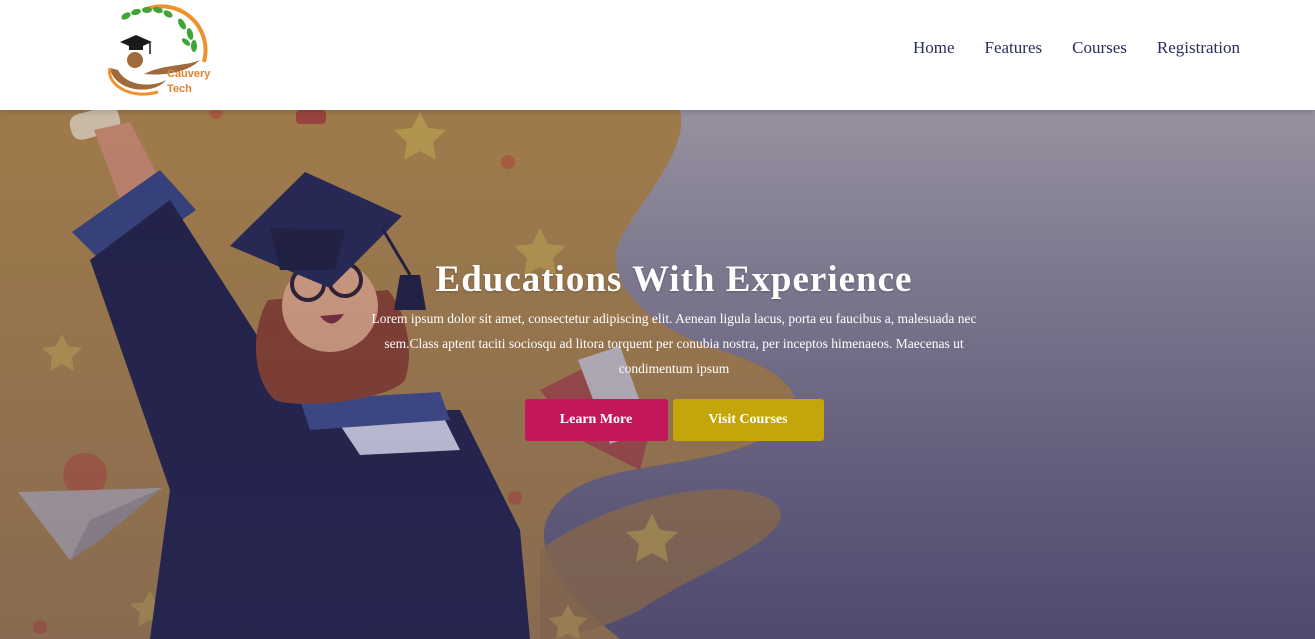 The width and height of the screenshot is (1315, 639). I want to click on graduate-logo-icon, so click(158, 50).